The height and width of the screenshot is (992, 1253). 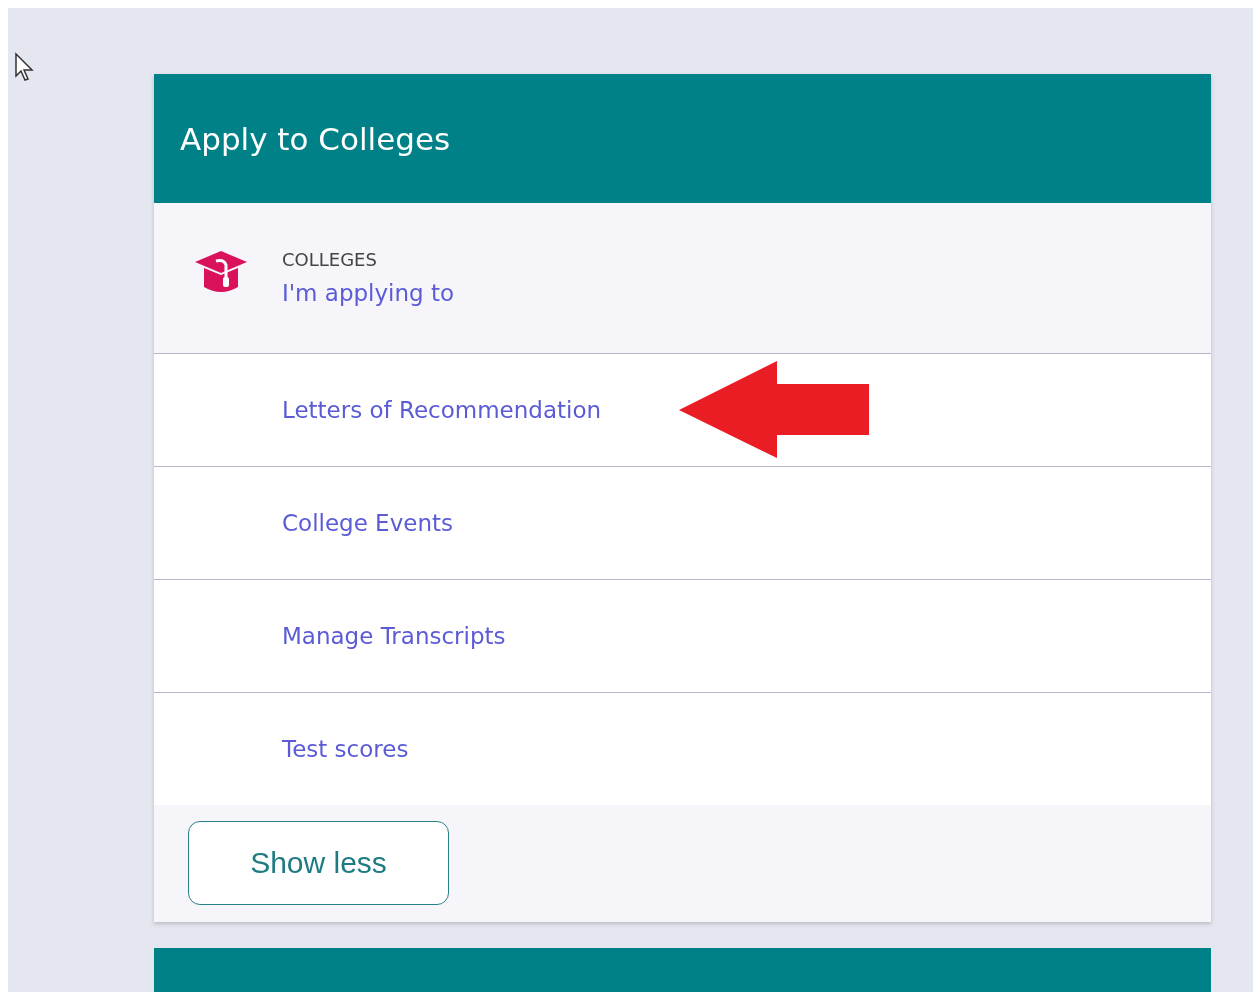 I want to click on menu-link: College Events, so click(x=367, y=523).